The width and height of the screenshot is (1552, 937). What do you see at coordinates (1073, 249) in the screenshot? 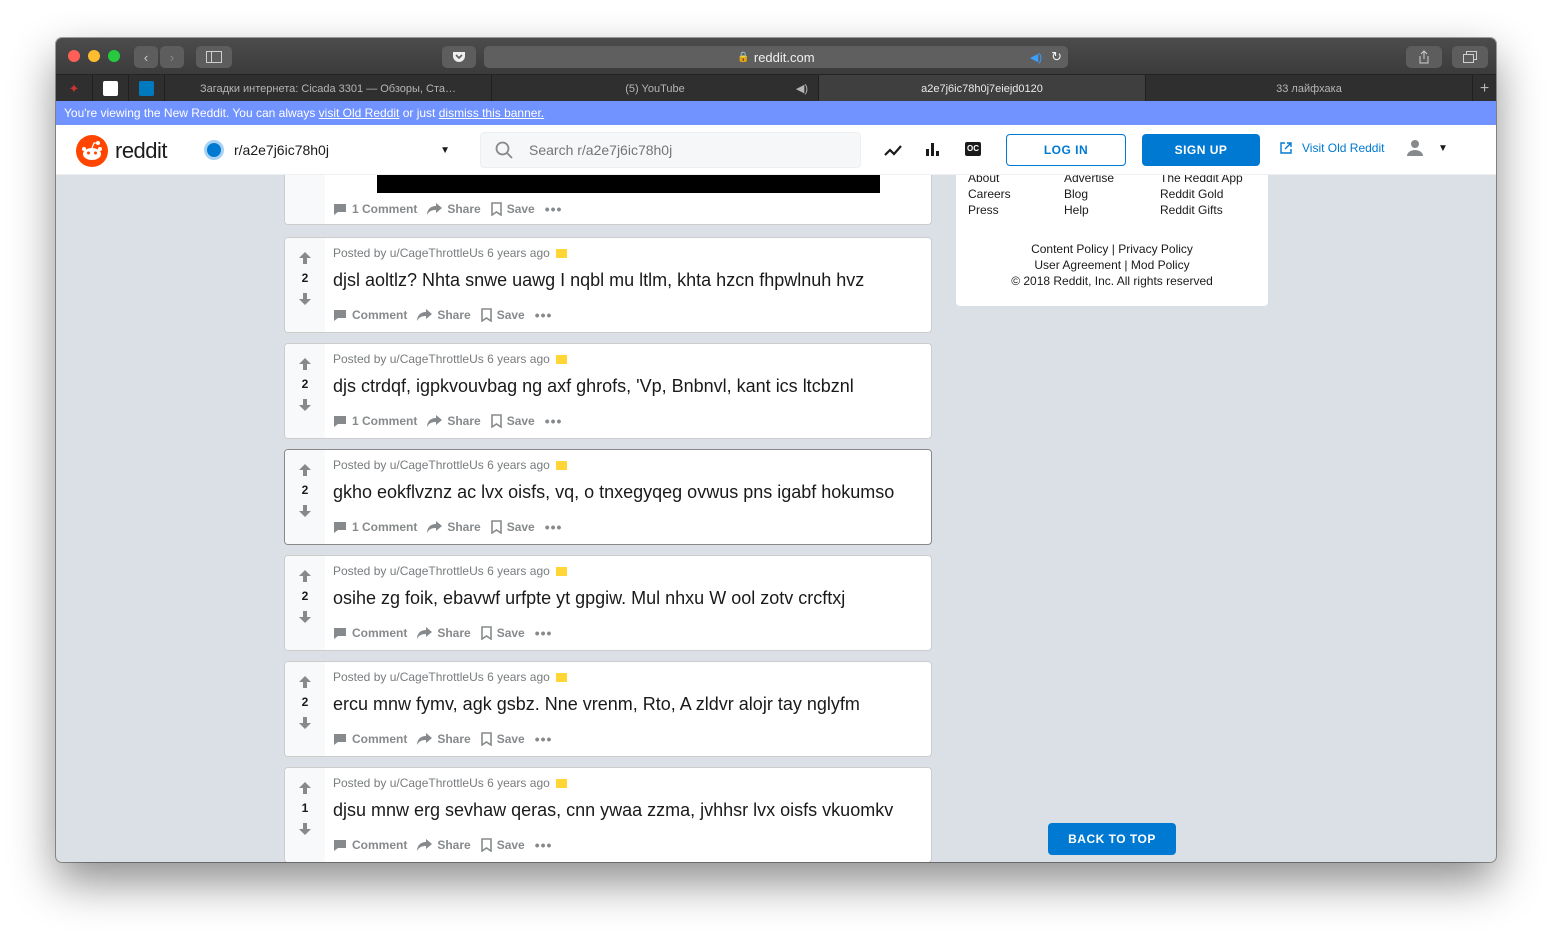
I see `content-policy-link: Content Policy |` at bounding box center [1073, 249].